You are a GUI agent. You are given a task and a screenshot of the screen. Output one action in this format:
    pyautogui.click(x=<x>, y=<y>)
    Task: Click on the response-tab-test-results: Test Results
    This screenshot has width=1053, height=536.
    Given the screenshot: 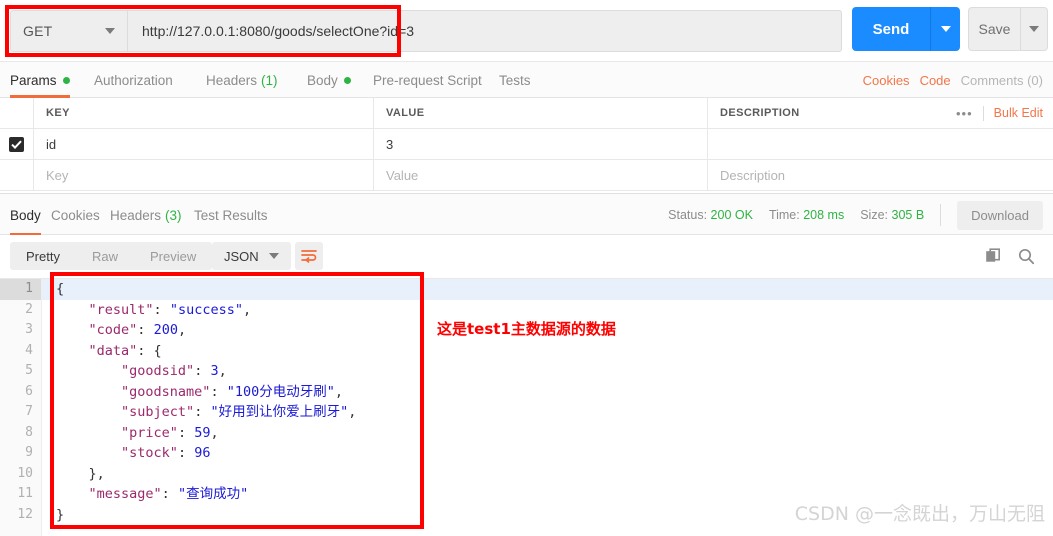 What is the action you would take?
    pyautogui.click(x=231, y=215)
    